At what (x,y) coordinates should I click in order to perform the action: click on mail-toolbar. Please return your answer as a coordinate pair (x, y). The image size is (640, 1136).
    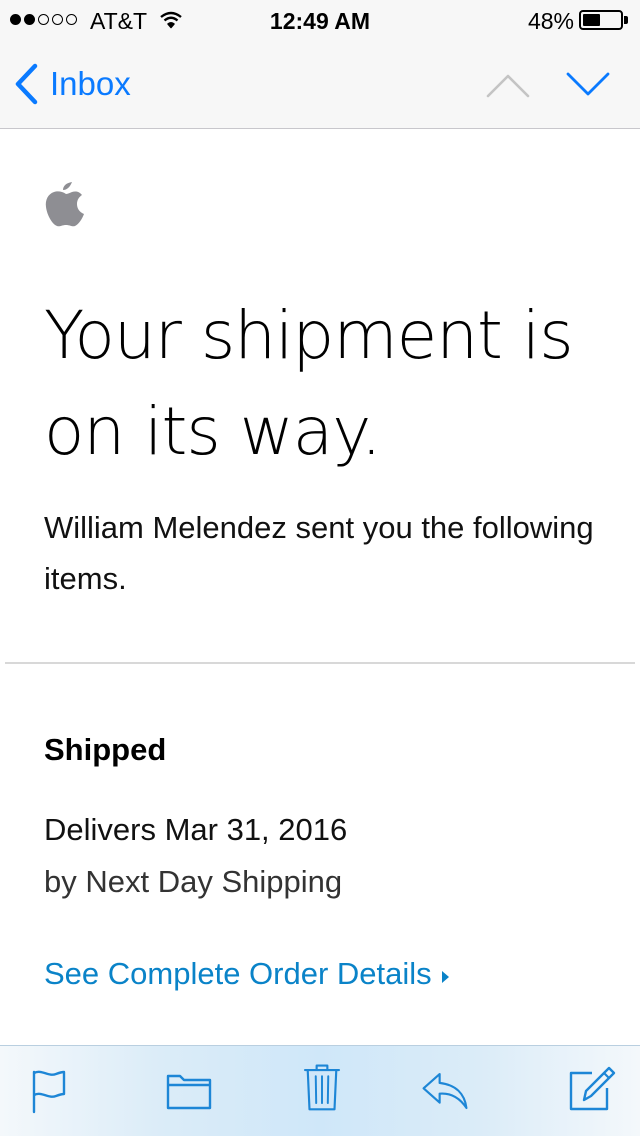
    Looking at the image, I should click on (320, 1090).